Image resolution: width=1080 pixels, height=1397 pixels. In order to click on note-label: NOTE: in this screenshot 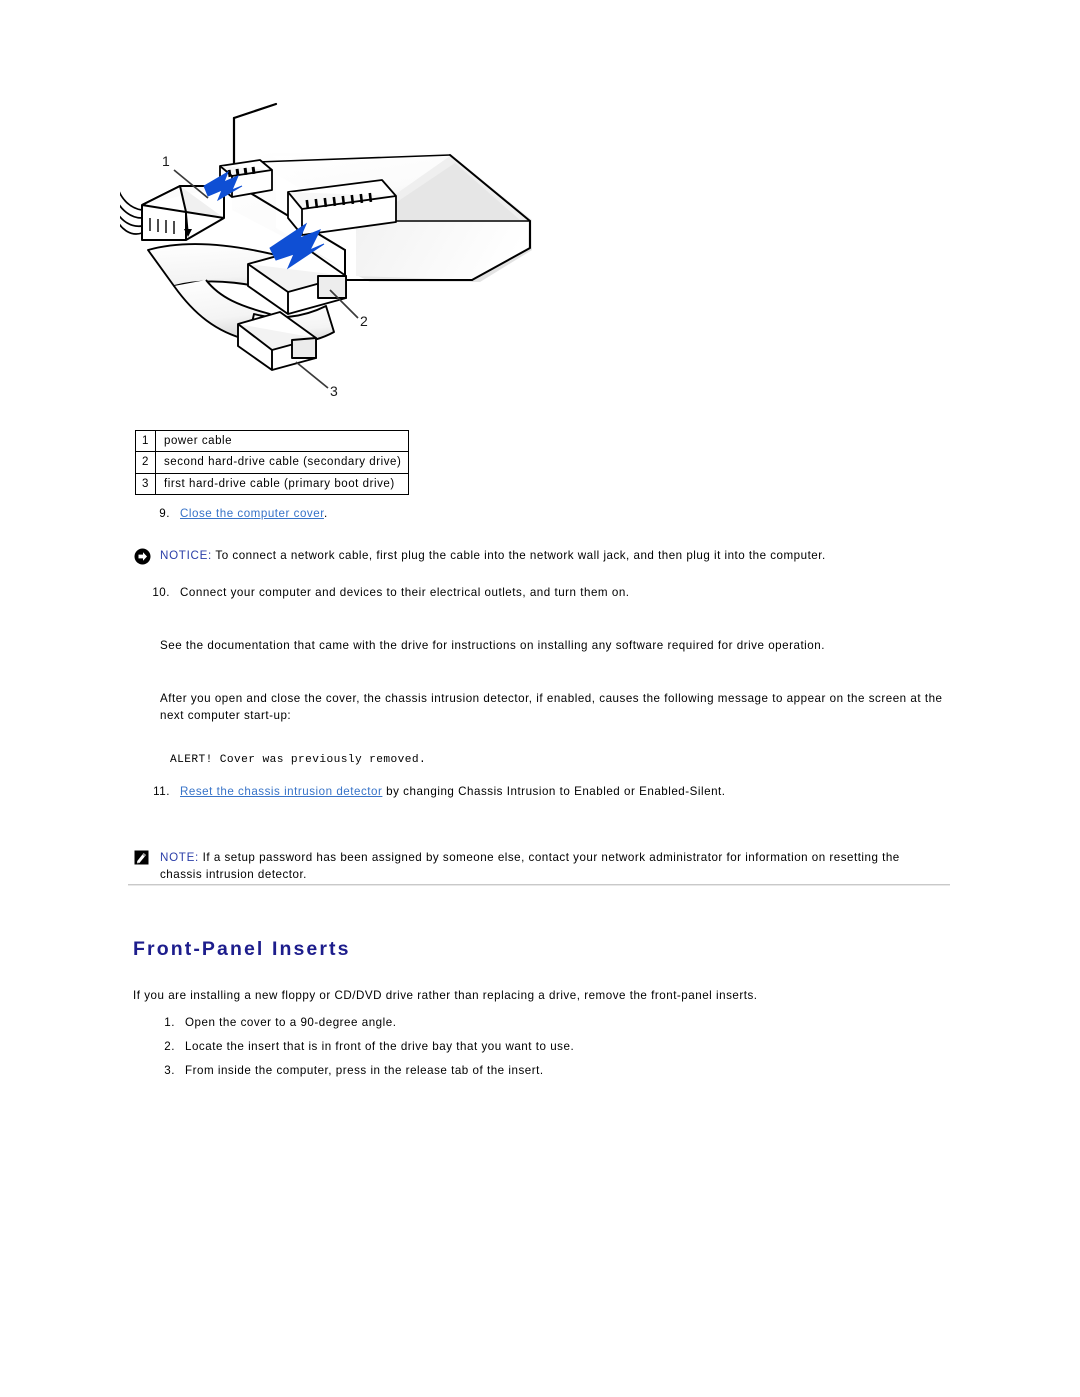, I will do `click(179, 857)`.